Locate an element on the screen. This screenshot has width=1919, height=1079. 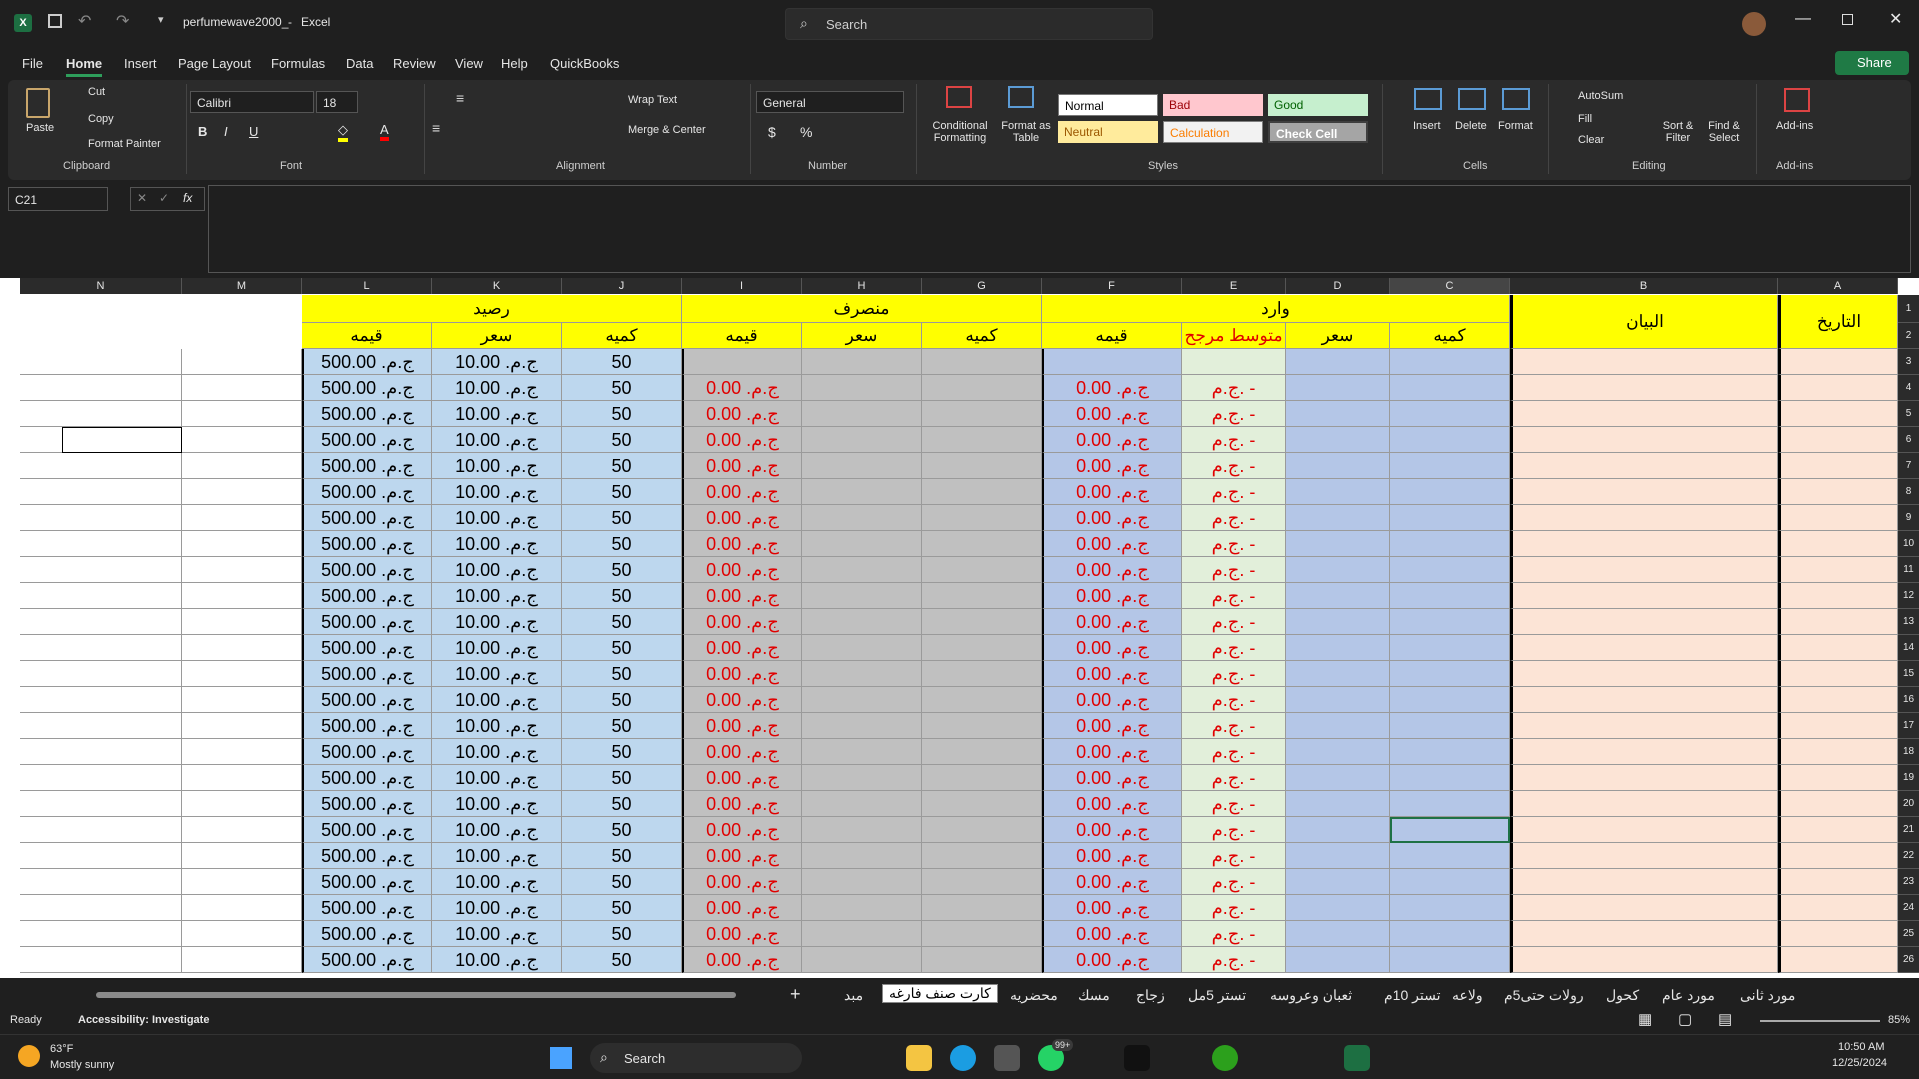
subheader-value: قيمه is located at coordinates (1112, 336).